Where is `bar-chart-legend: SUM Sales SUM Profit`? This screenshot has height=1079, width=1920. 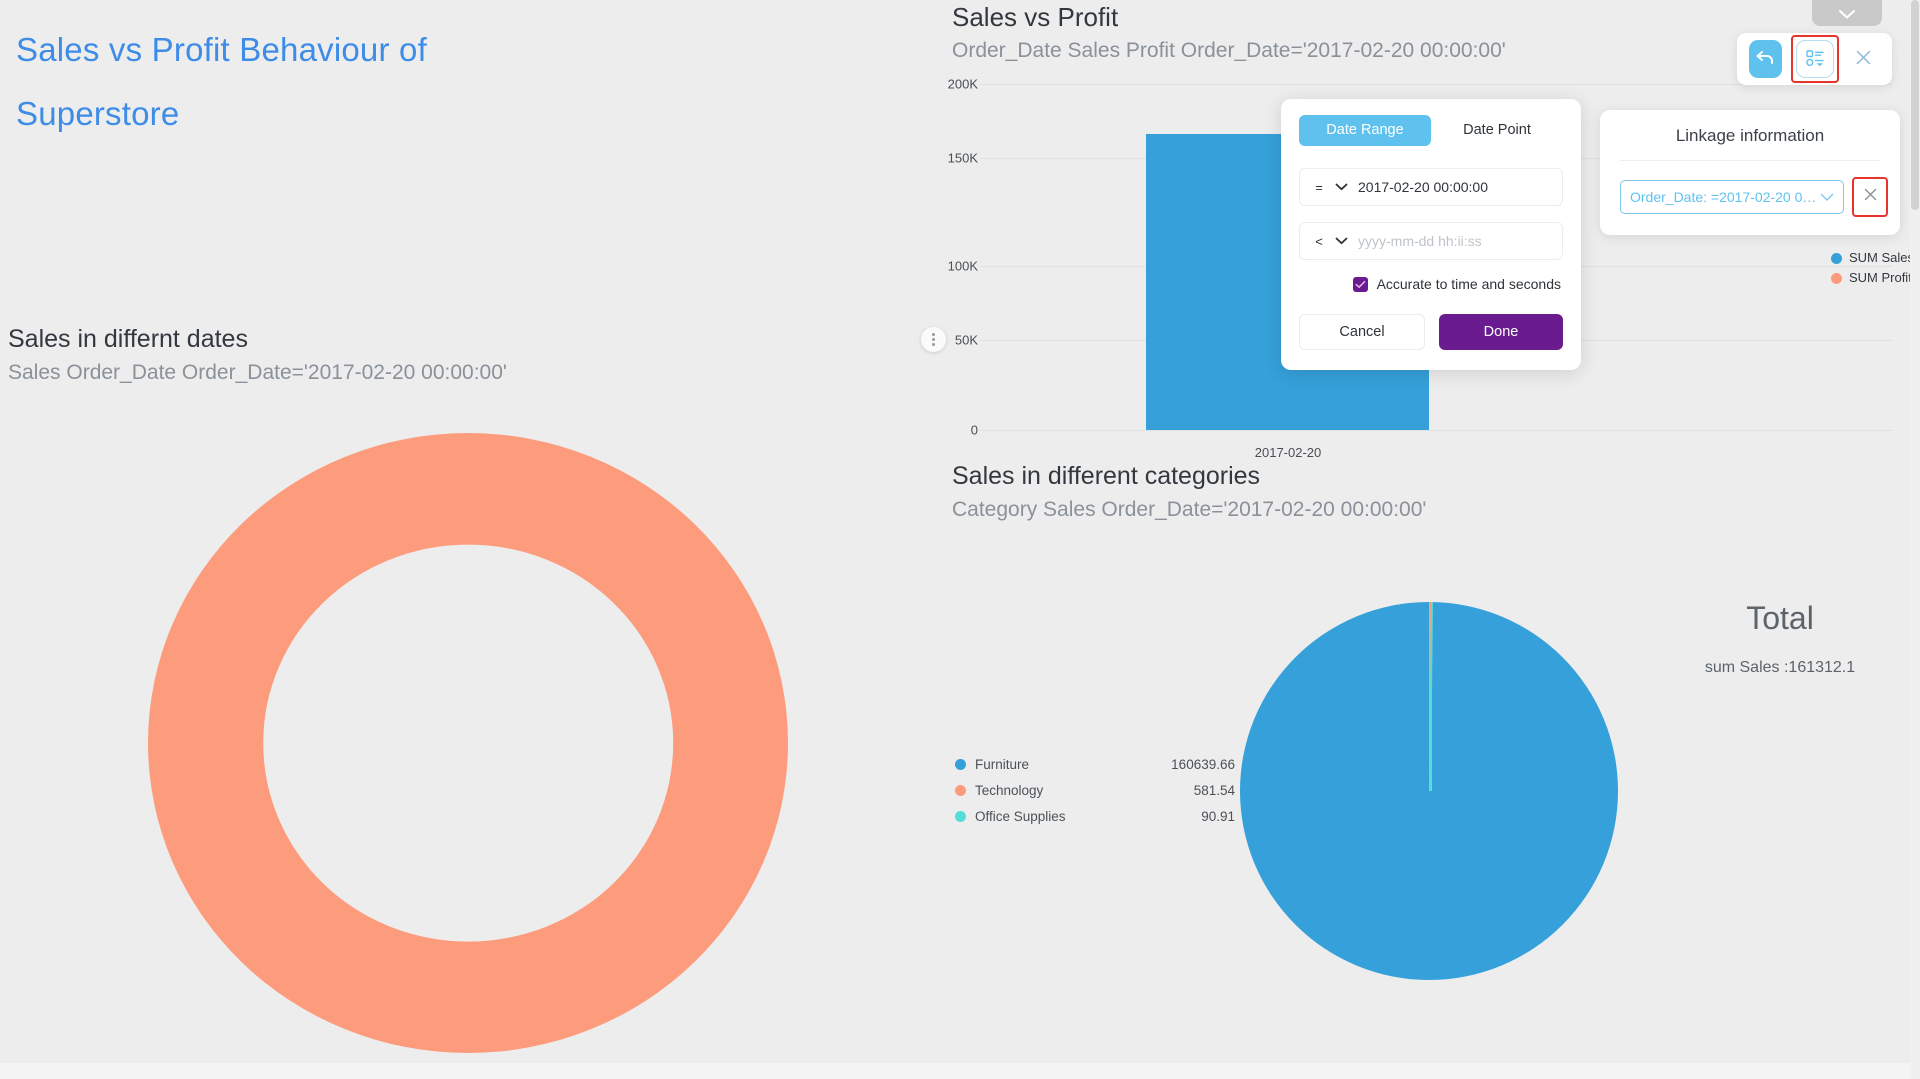
bar-chart-legend: SUM Sales SUM Profit is located at coordinates (1872, 268).